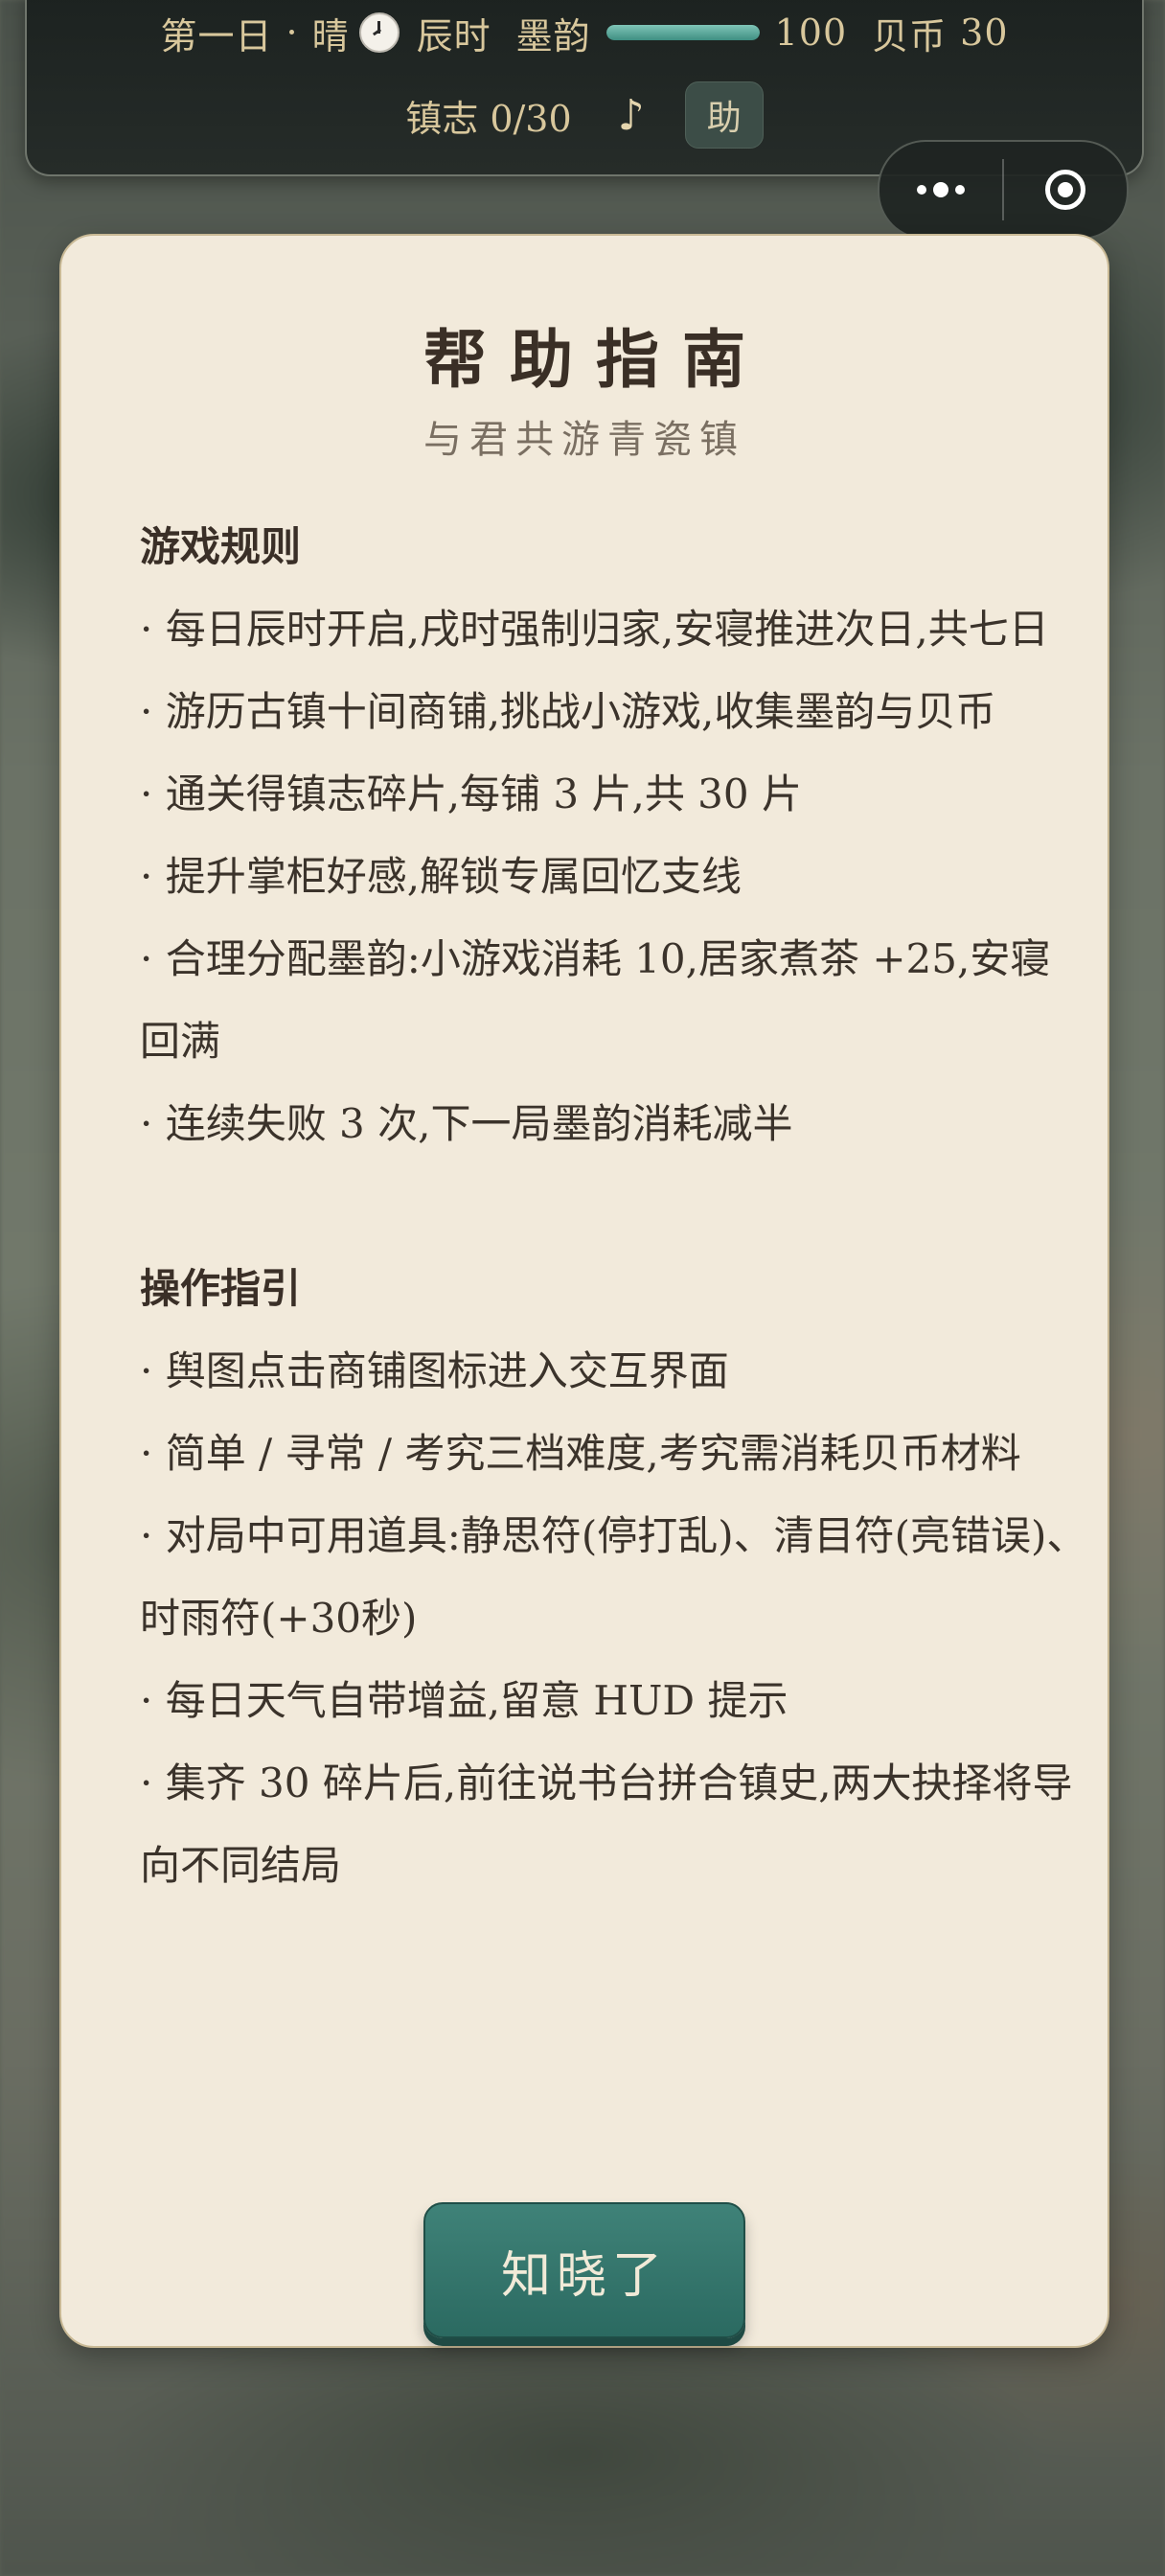 The image size is (1165, 2576). I want to click on list-item: · 连续失败 3 次,下一局墨韵消耗减半, so click(467, 1123).